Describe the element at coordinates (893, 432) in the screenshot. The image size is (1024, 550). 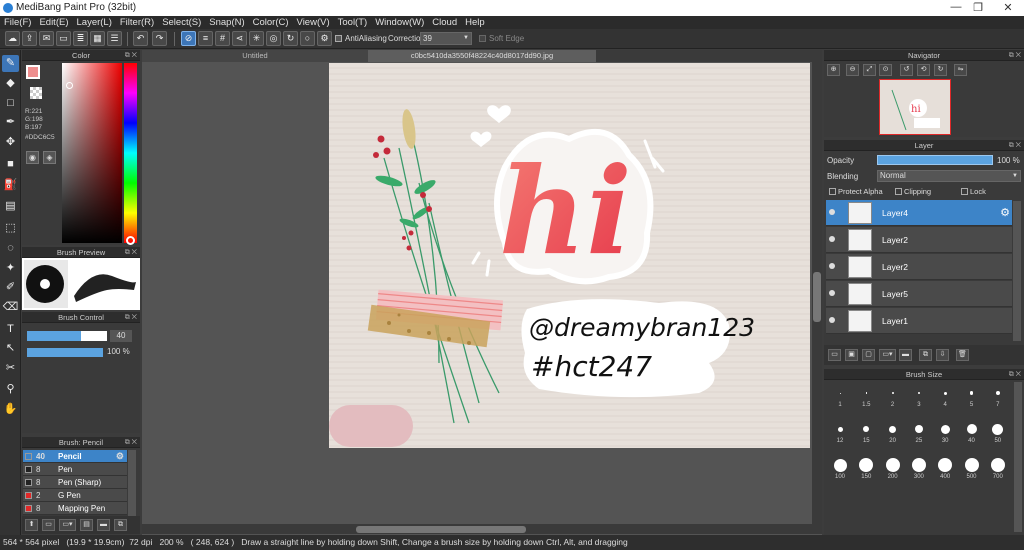
I see `brush-size-cell: 20` at that location.